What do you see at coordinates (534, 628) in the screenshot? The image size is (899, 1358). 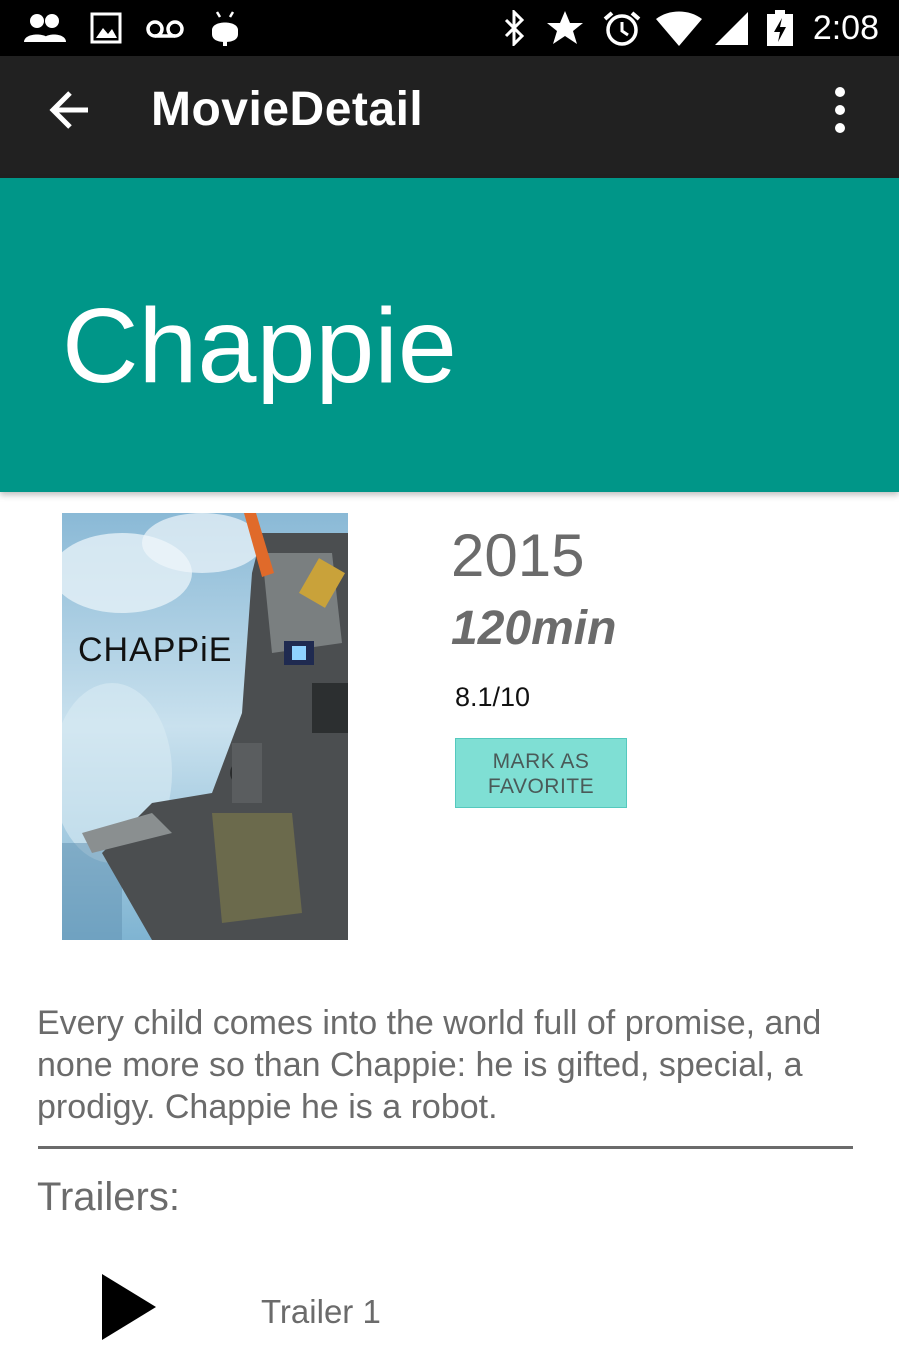 I see `runtime: 120min` at bounding box center [534, 628].